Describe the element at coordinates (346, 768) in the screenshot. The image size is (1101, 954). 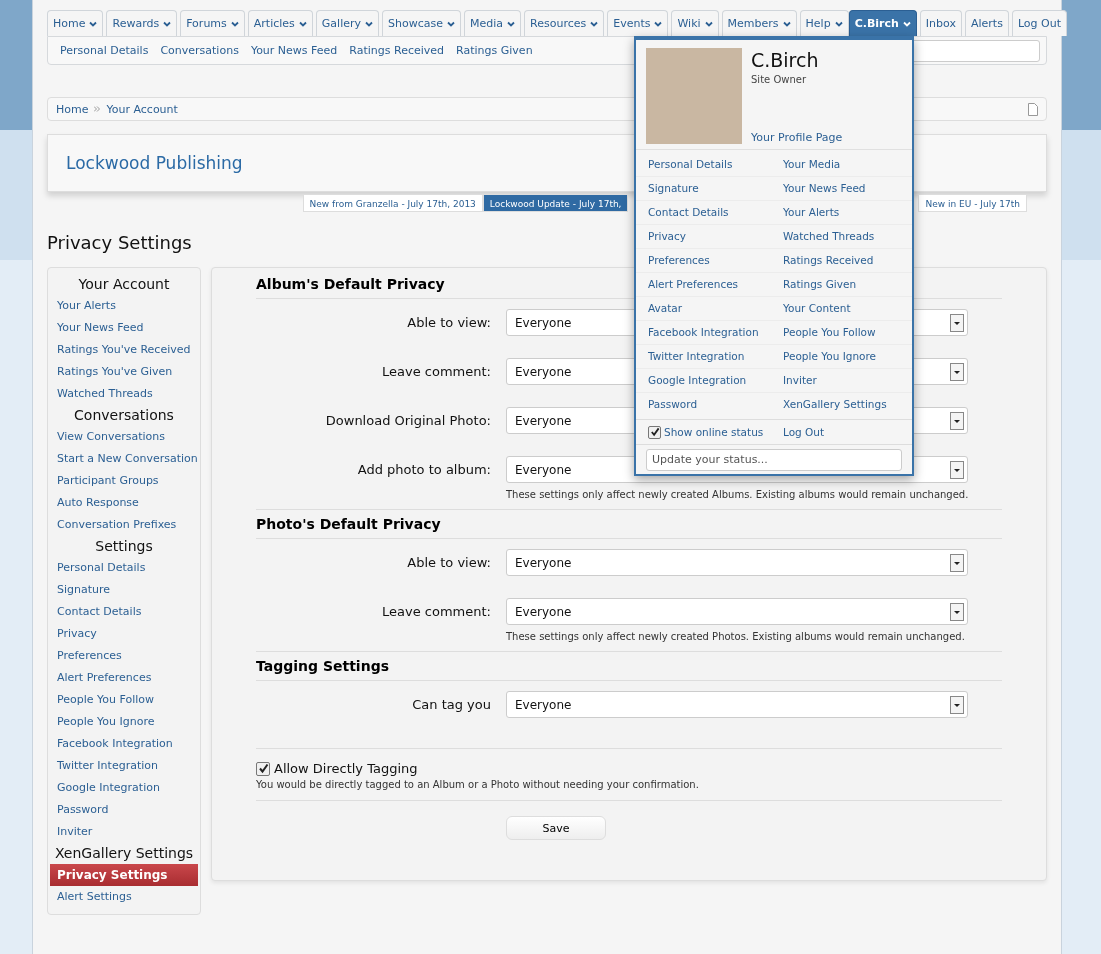
I see `checkbox-label: Allow Directly Tagging` at that location.